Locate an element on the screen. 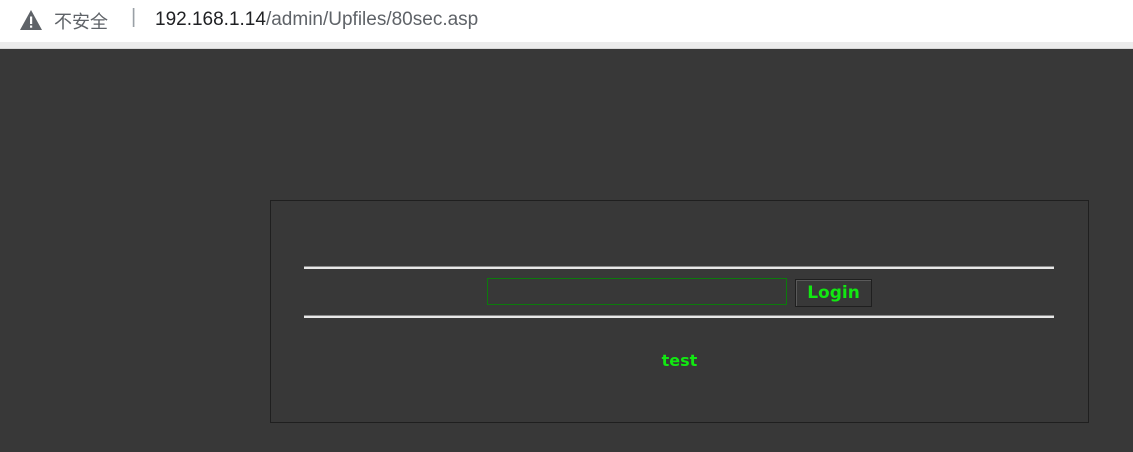 The height and width of the screenshot is (452, 1133). url-path: /admin/Upfiles/80sec.asp is located at coordinates (372, 19).